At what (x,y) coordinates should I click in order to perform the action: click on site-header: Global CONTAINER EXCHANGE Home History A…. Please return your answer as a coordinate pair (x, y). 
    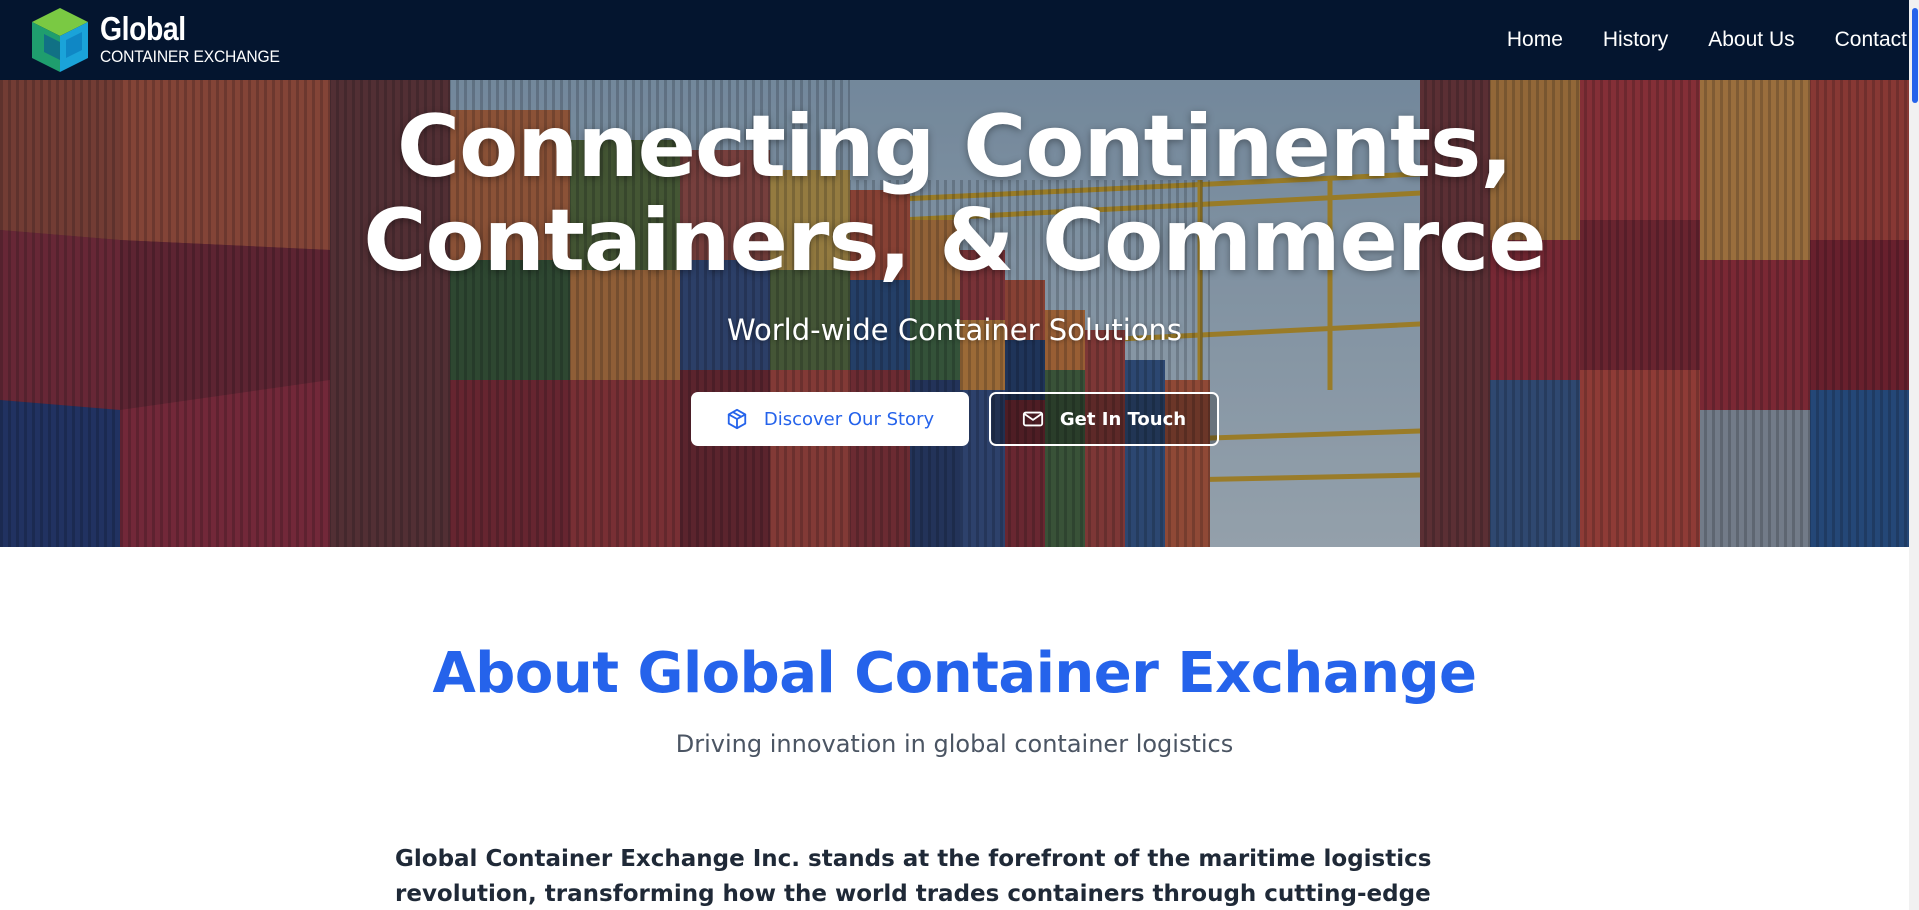
    Looking at the image, I should click on (954, 40).